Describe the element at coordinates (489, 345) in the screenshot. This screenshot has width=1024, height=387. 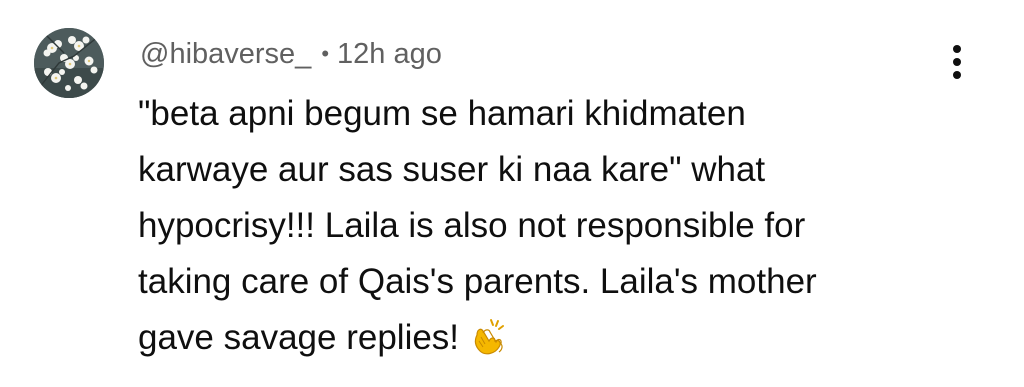
I see `clapping-hands-icon` at that location.